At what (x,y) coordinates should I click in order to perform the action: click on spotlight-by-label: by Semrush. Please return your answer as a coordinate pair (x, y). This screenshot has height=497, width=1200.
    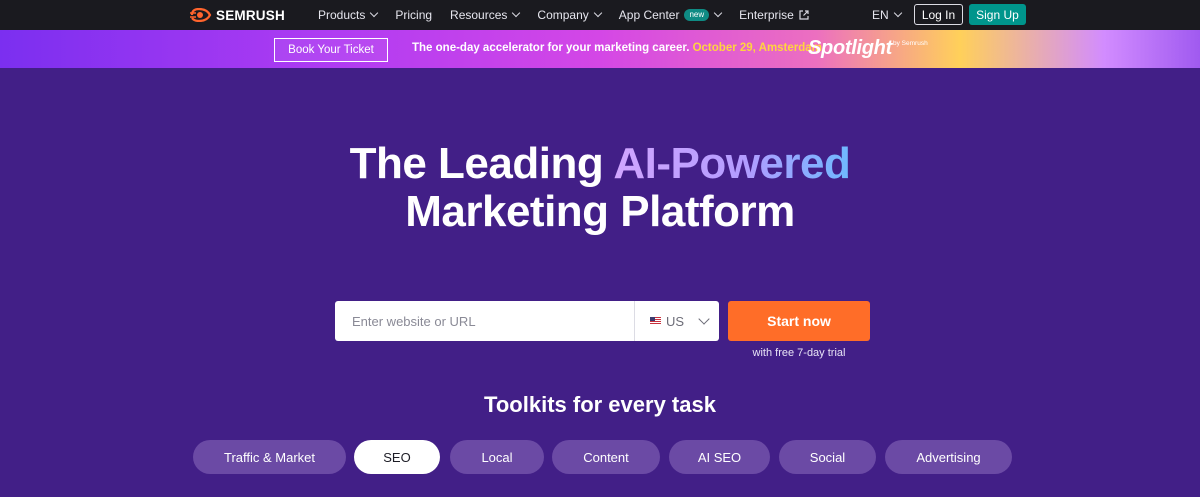
    Looking at the image, I should click on (910, 43).